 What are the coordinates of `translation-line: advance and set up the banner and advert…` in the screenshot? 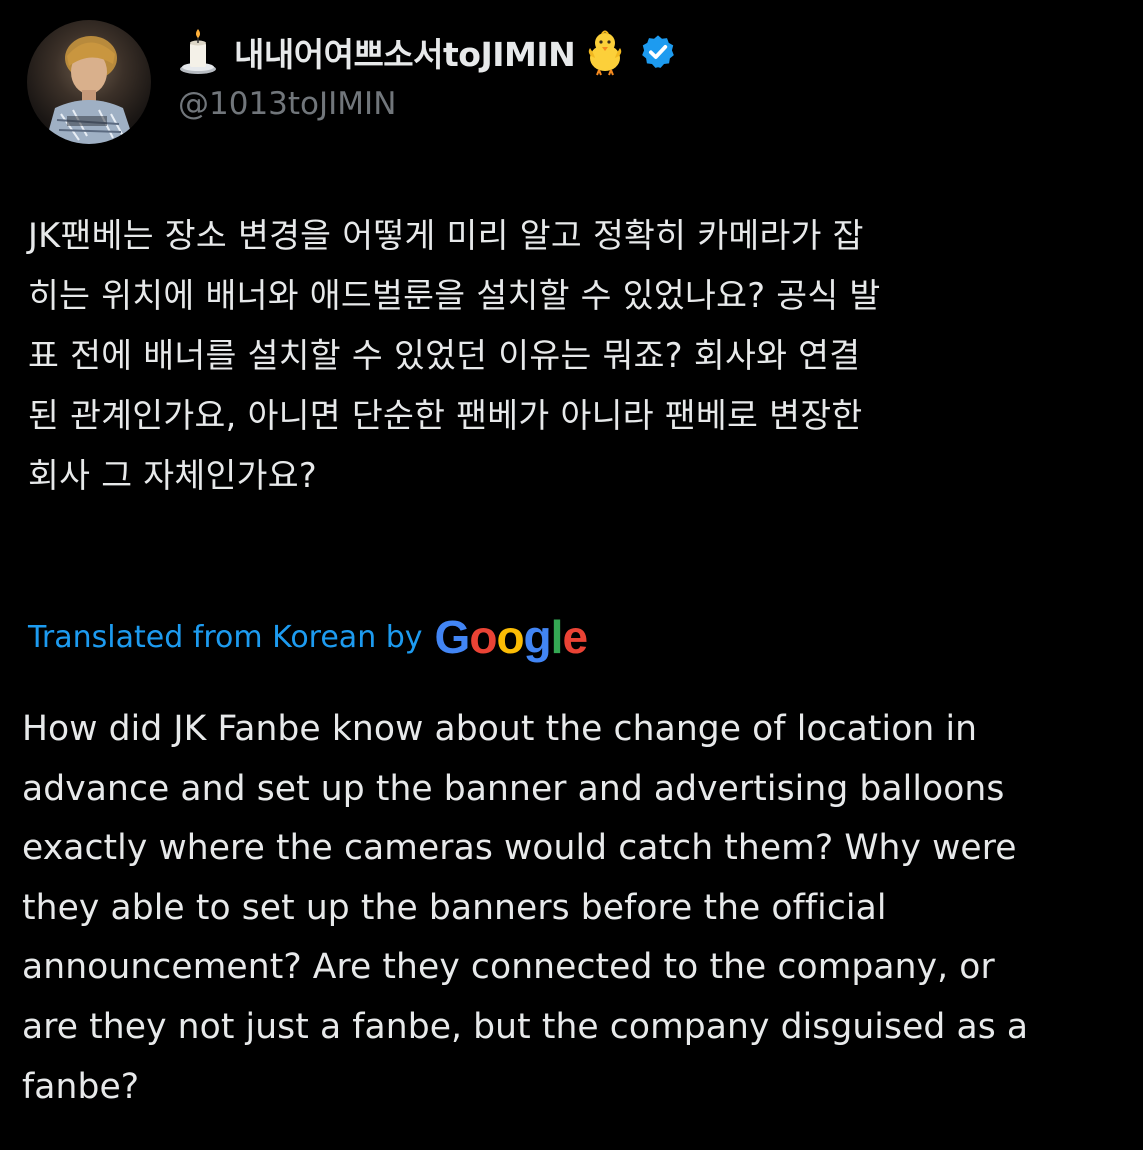 It's located at (513, 788).